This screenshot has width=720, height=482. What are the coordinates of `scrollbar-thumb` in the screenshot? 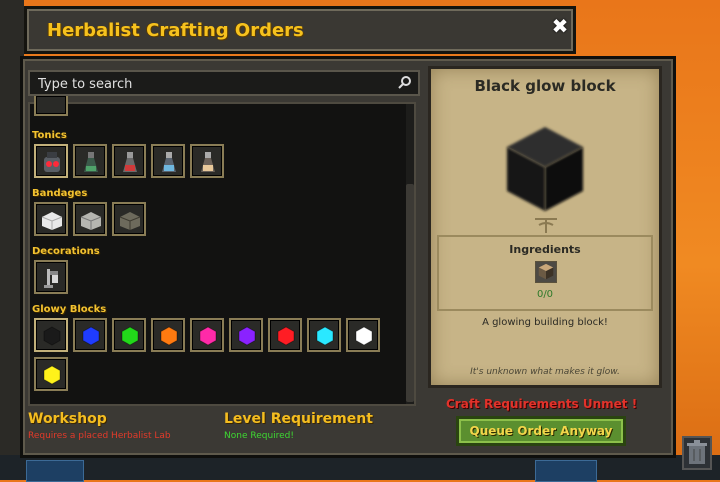 It's located at (410, 293).